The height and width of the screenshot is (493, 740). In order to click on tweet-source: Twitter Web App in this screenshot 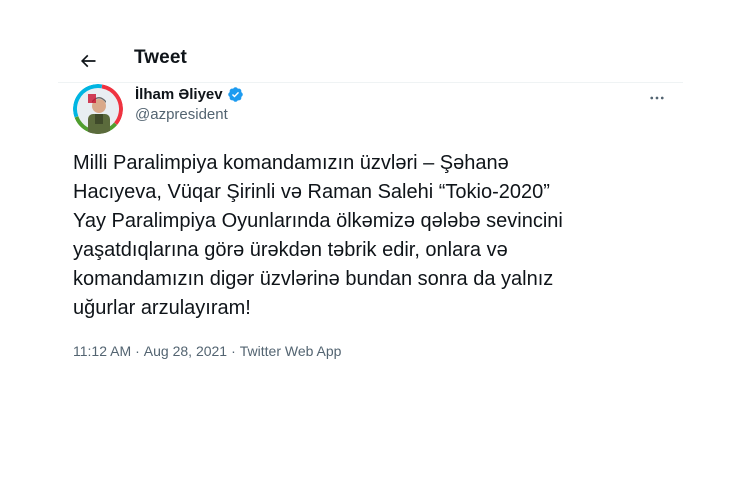, I will do `click(291, 351)`.